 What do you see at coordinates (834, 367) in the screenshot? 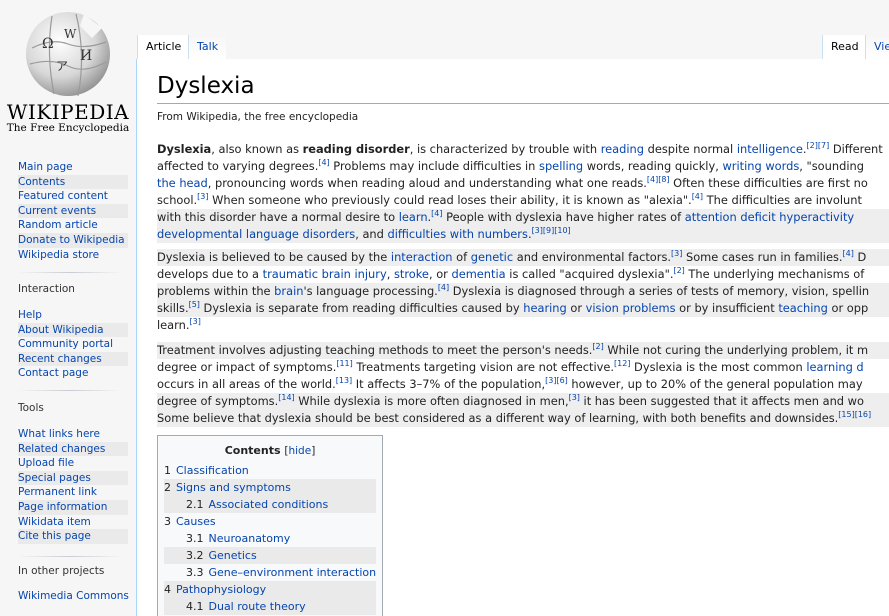
I see `article-link: learning d` at bounding box center [834, 367].